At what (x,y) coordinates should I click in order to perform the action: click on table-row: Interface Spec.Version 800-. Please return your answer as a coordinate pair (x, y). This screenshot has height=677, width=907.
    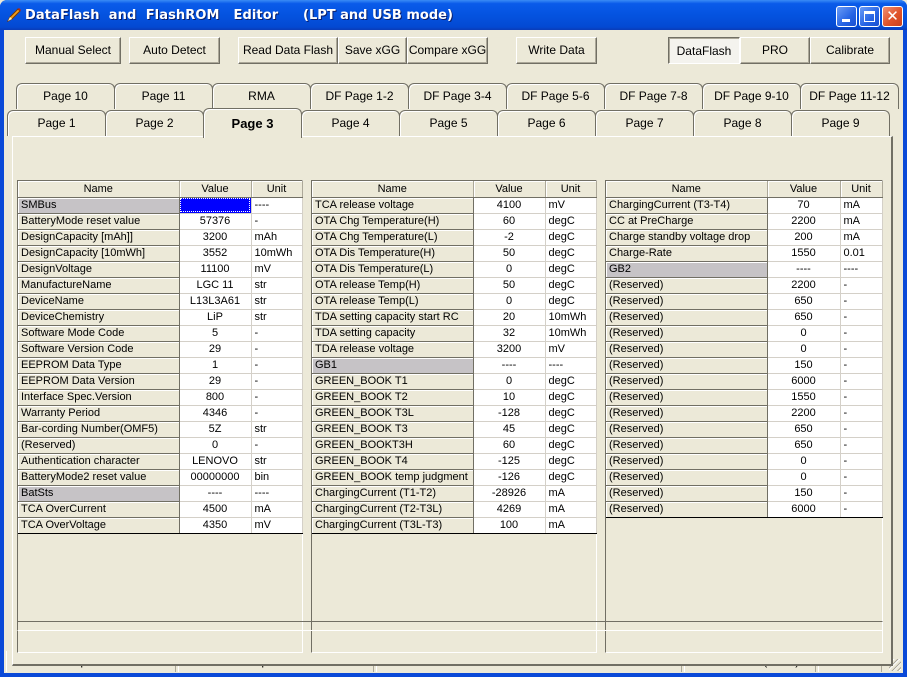
    Looking at the image, I should click on (160, 397).